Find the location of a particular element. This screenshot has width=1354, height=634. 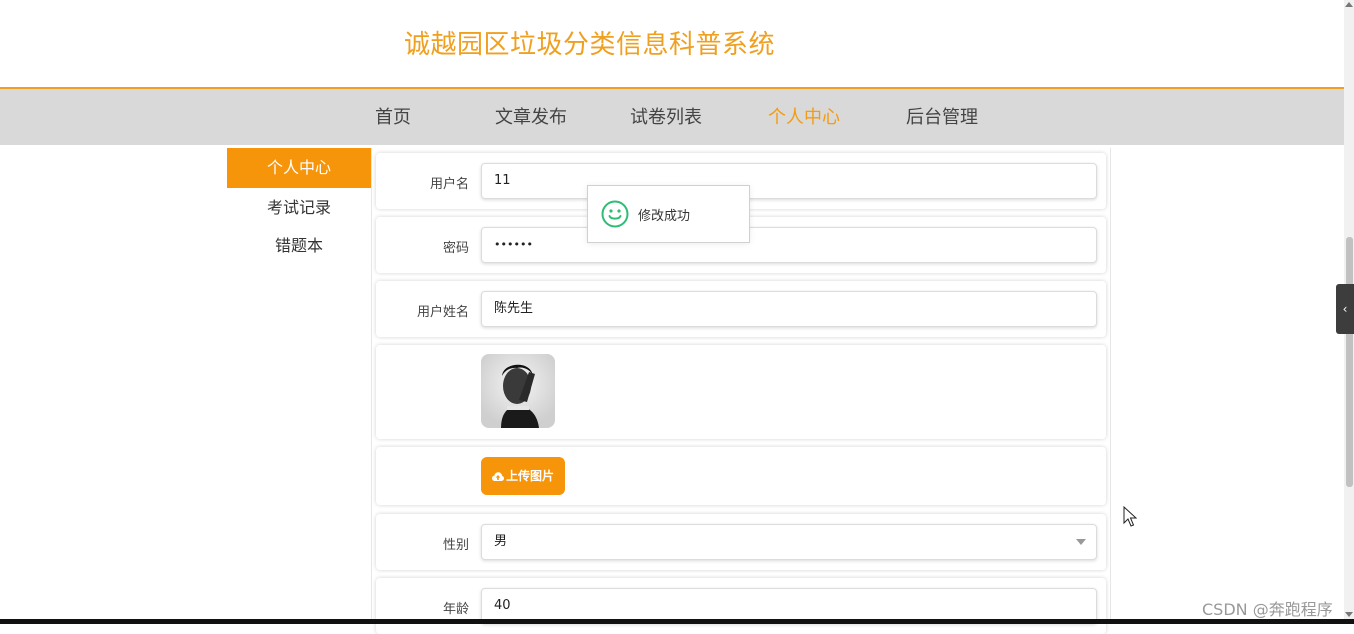

username-input: 11 is located at coordinates (789, 181).